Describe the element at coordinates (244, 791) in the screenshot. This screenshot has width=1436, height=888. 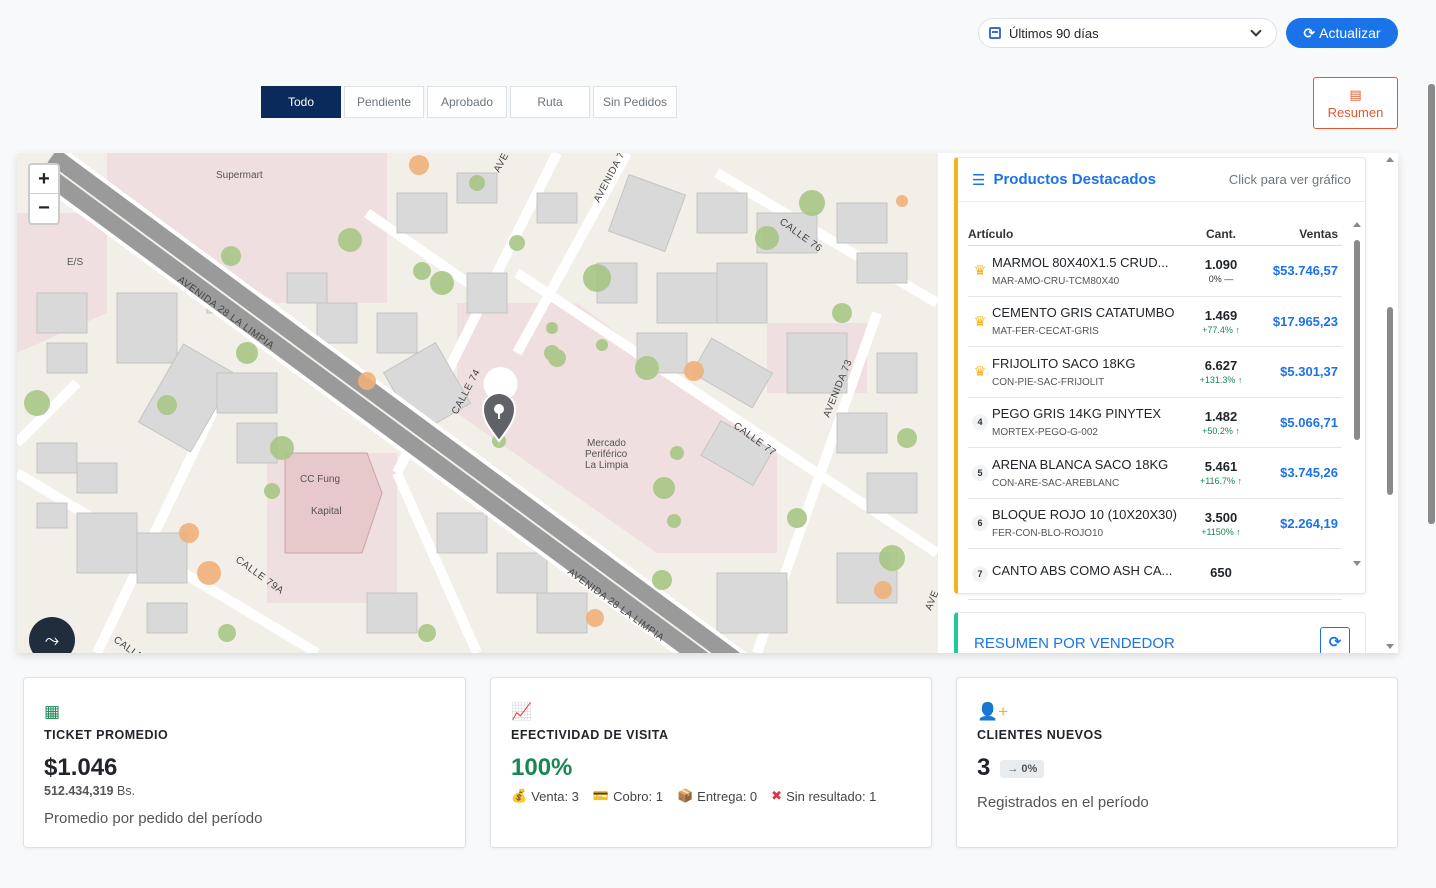
I see `ticket-sub-value: 512.434,319 Bs.` at that location.